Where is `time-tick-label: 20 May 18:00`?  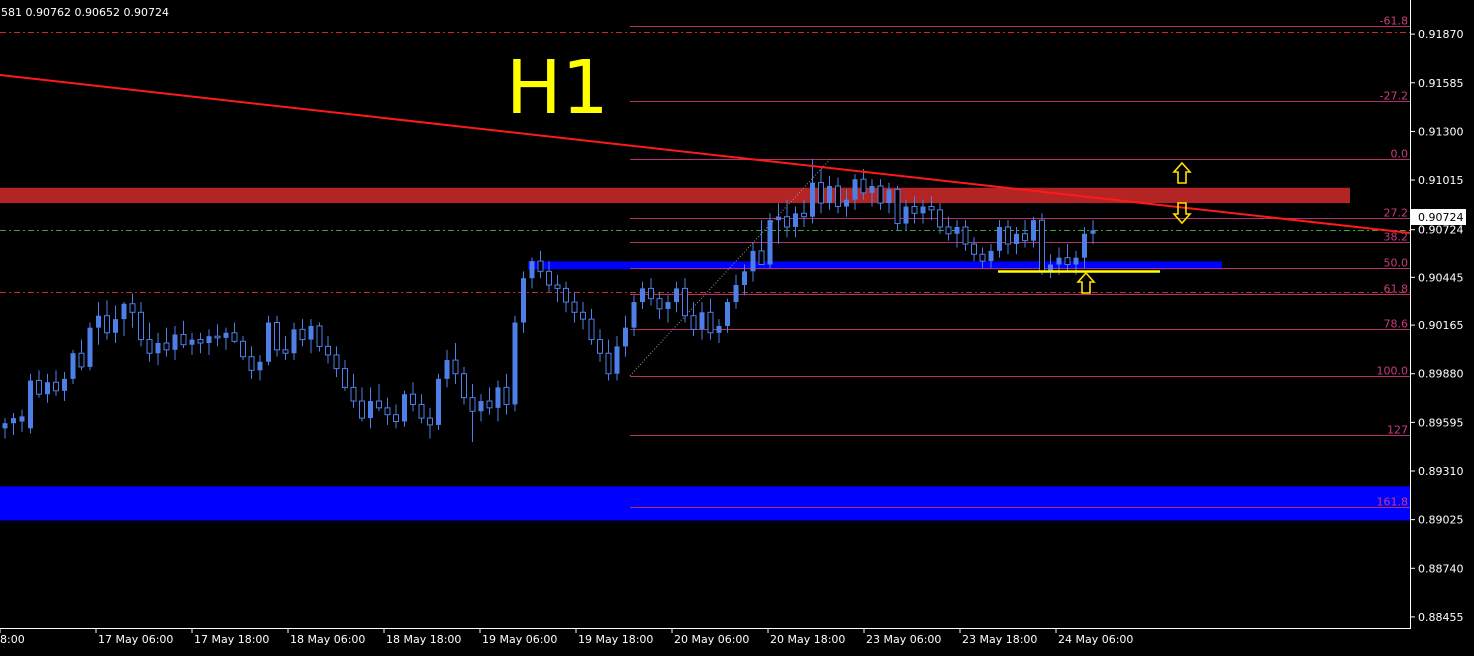
time-tick-label: 20 May 18:00 is located at coordinates (807, 639).